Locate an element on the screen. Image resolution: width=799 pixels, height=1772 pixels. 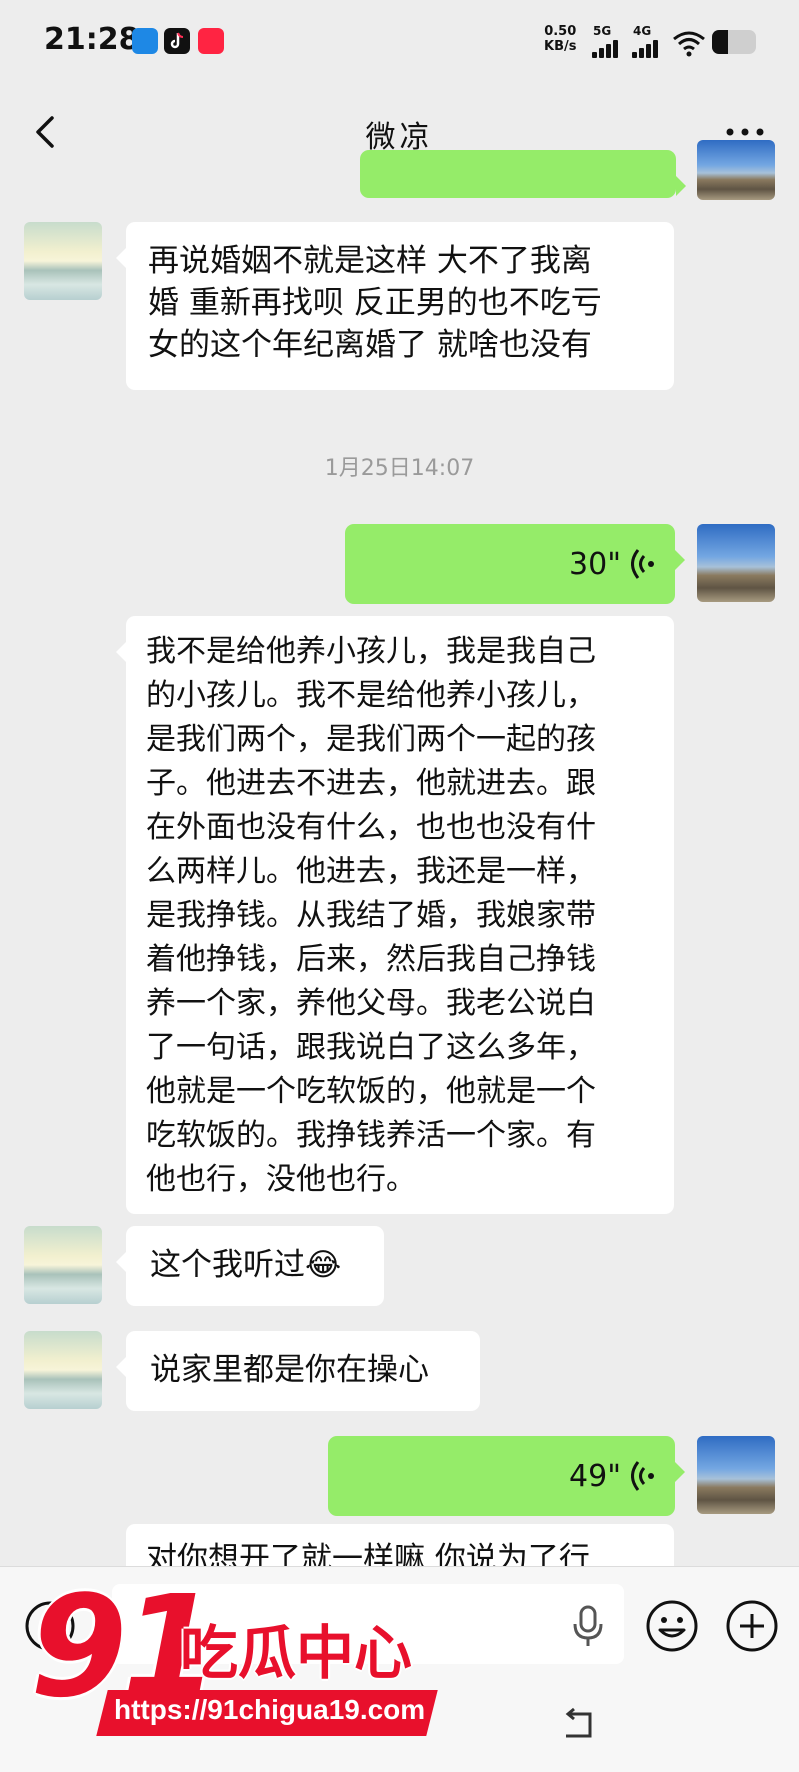
sim1-label: 5G is located at coordinates (602, 31).